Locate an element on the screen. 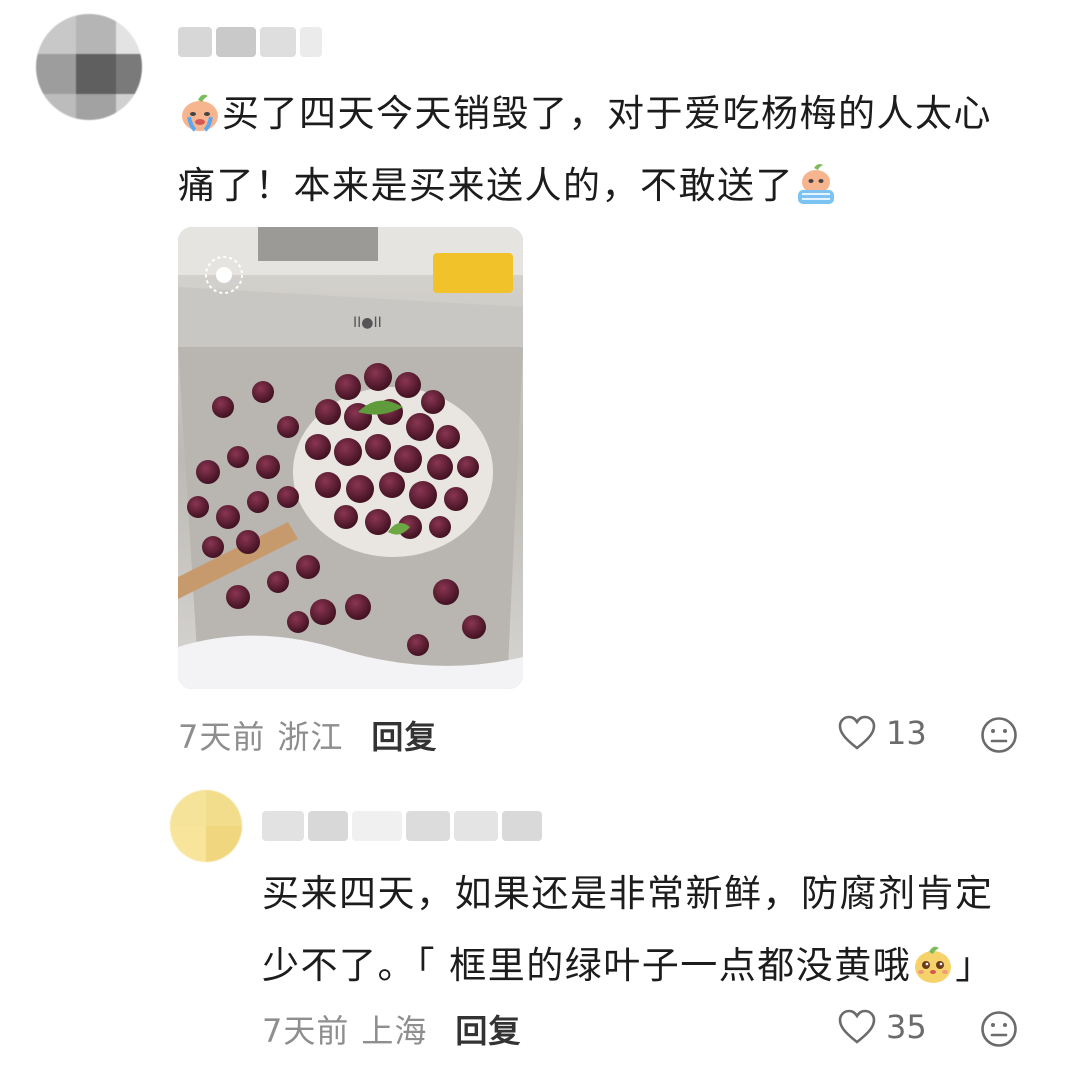 This screenshot has width=1080, height=1086. like-button: 35 is located at coordinates (882, 1027).